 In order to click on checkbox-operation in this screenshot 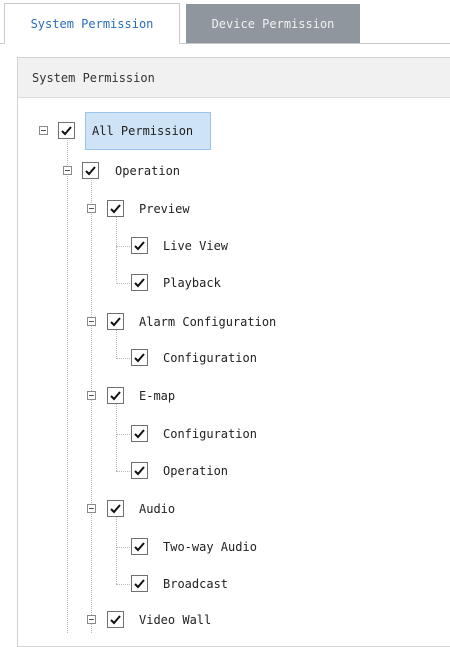, I will do `click(90, 170)`.